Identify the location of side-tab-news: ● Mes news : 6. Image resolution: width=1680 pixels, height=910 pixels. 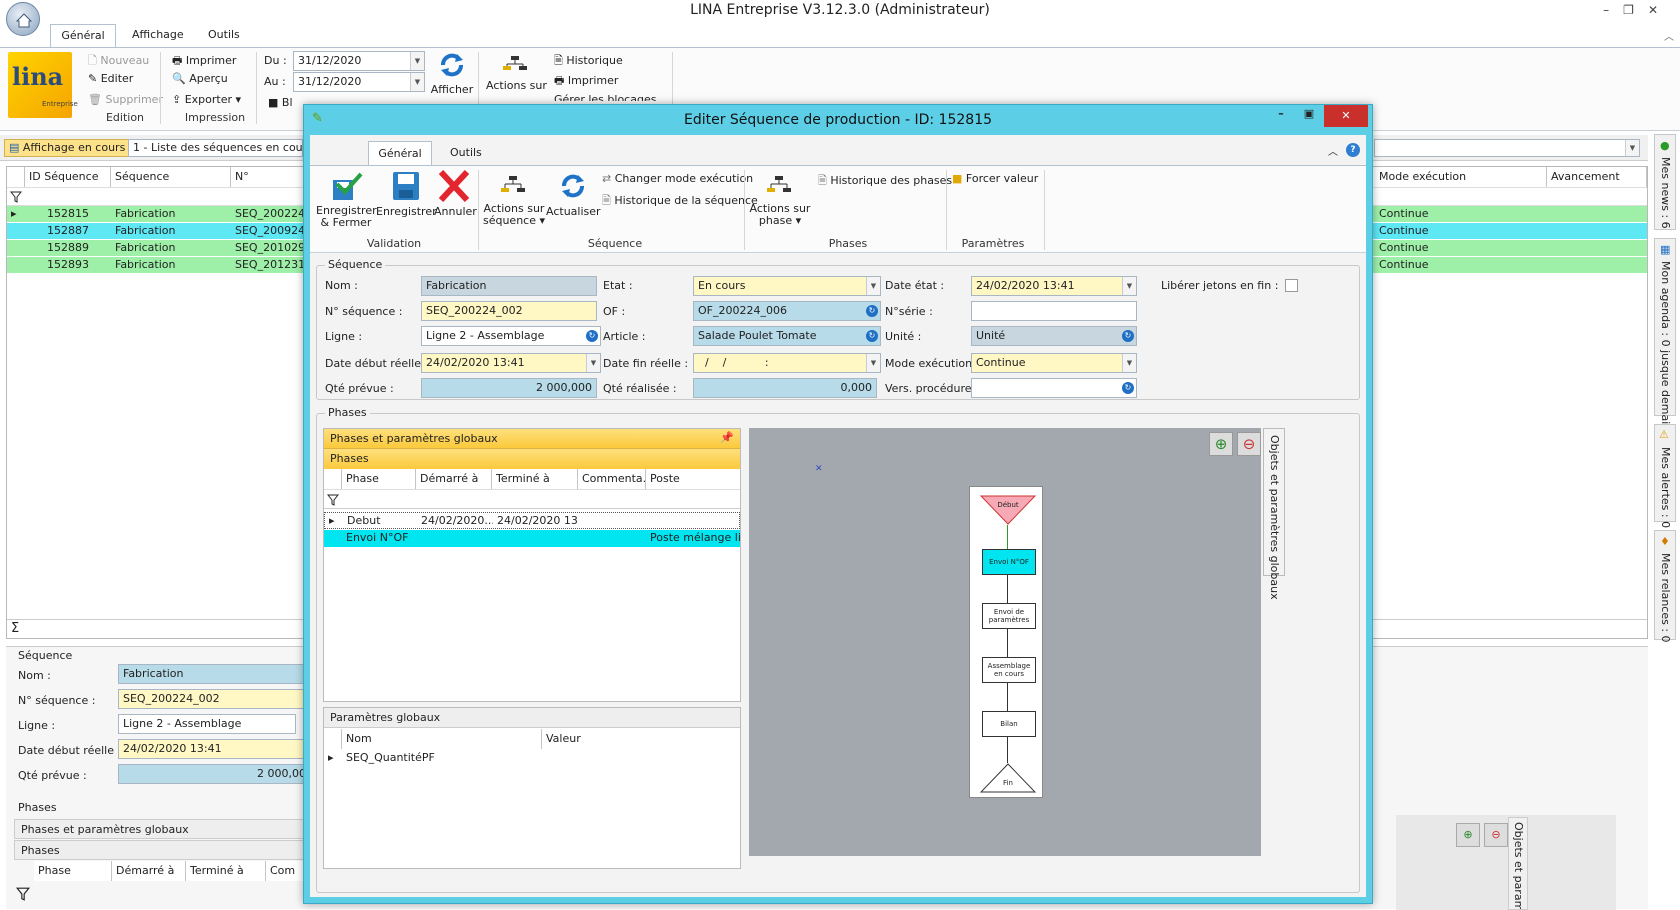
(1665, 182).